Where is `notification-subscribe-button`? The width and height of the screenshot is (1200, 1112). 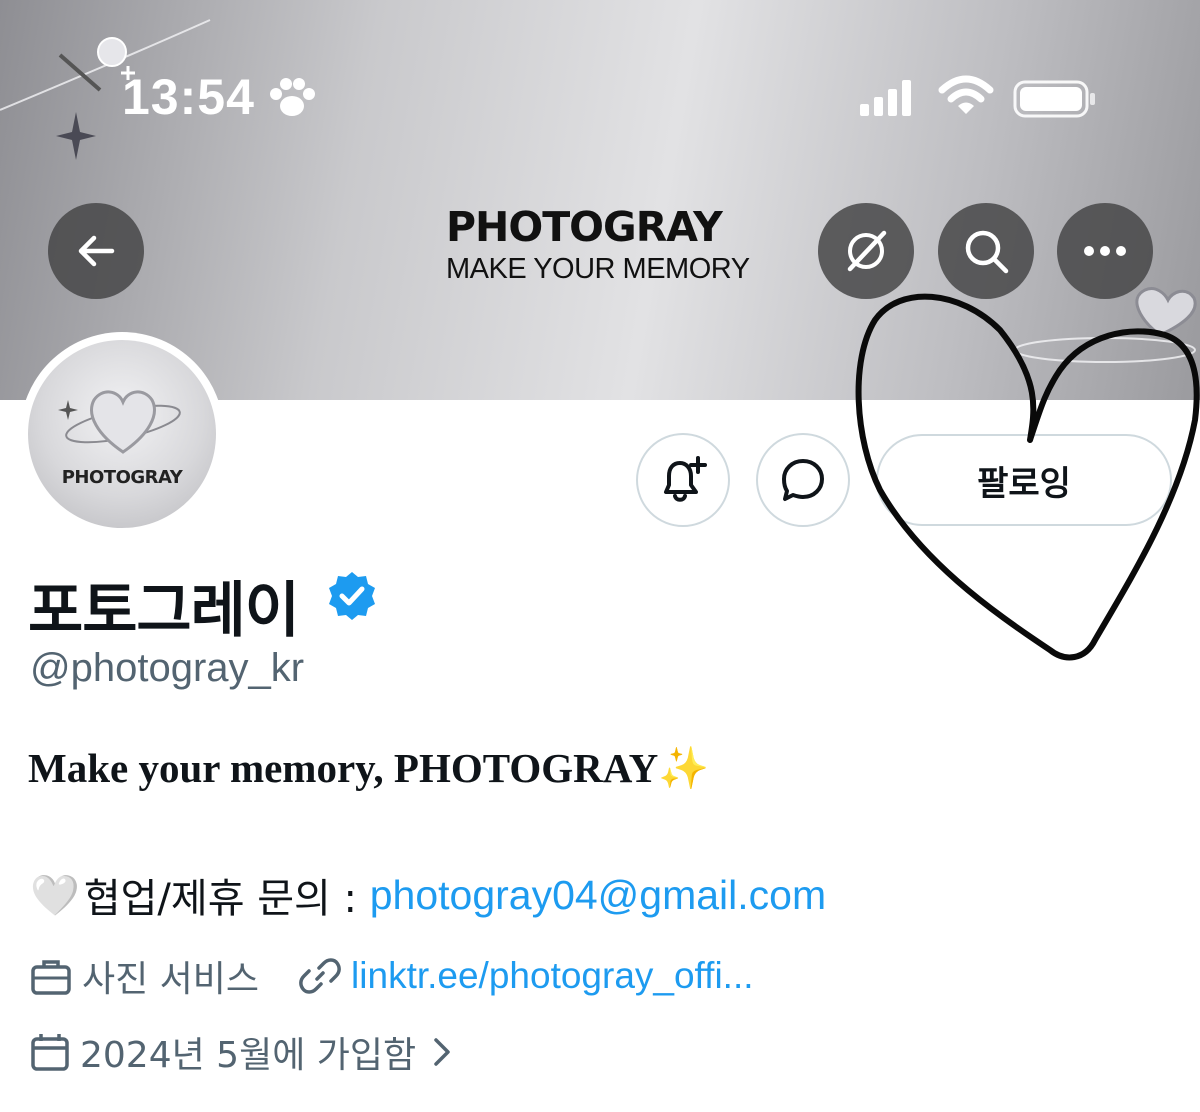 notification-subscribe-button is located at coordinates (683, 480).